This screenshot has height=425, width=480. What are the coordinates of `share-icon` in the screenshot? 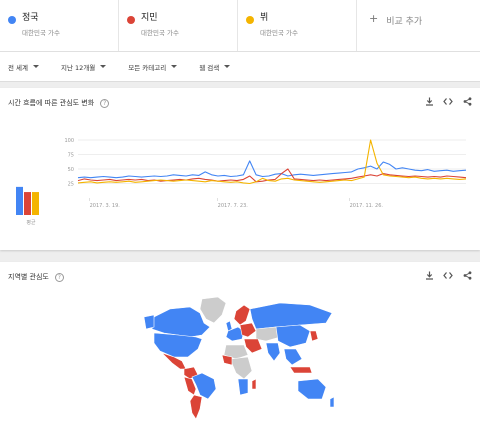 It's located at (467, 275).